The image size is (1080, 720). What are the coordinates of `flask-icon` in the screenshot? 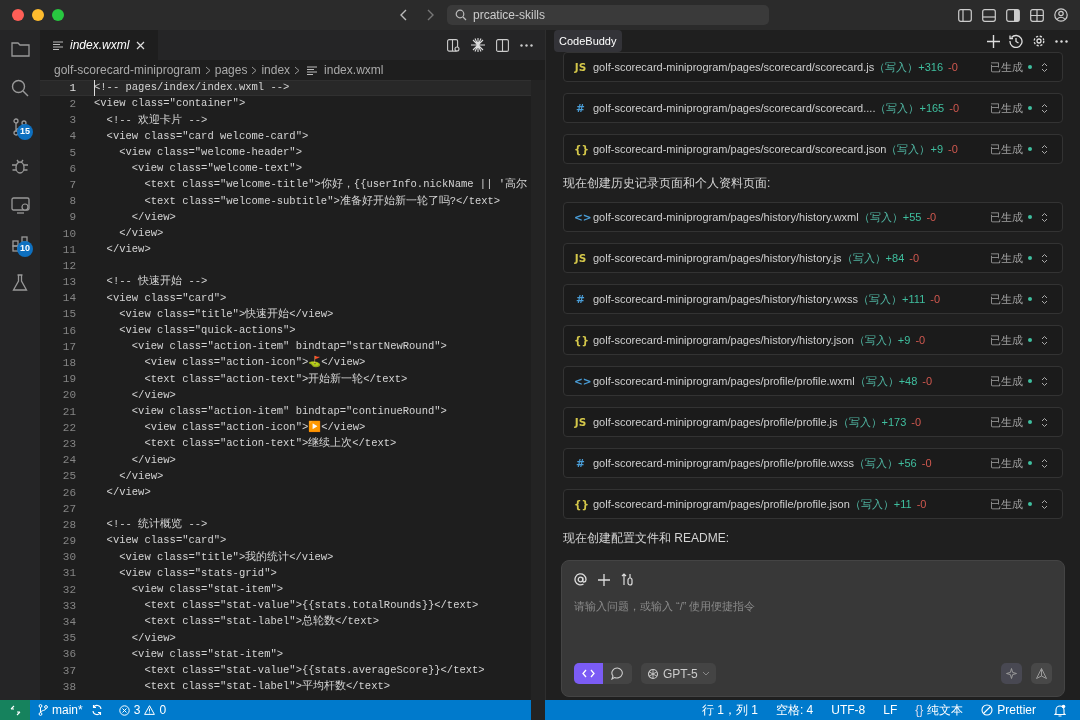 It's located at (20, 283).